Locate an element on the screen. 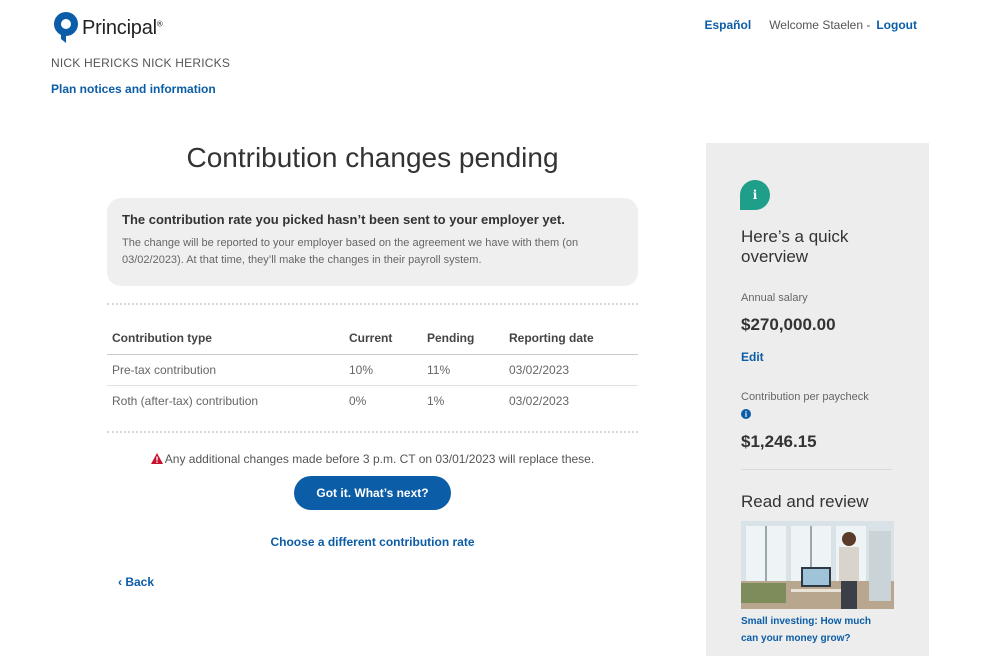 The width and height of the screenshot is (1000, 656). logout-link: Logout is located at coordinates (896, 25).